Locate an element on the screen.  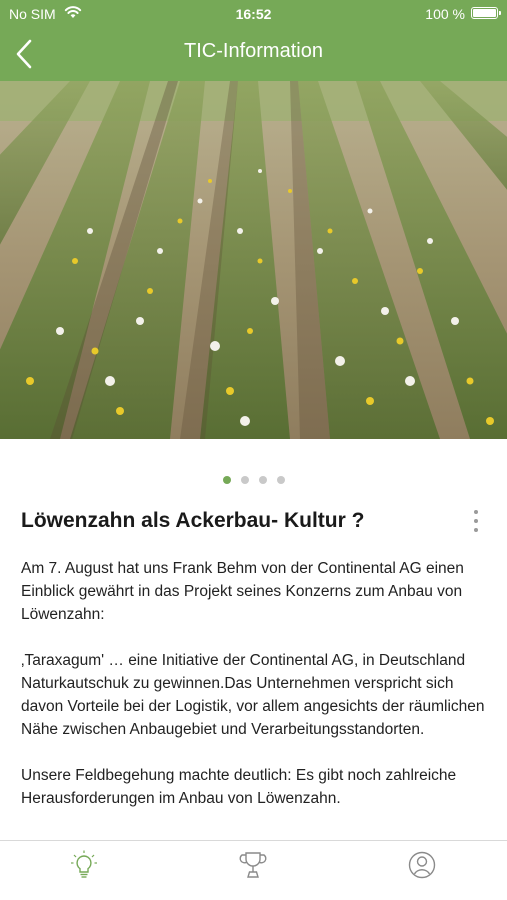
carousel-pagination is located at coordinates (253, 481).